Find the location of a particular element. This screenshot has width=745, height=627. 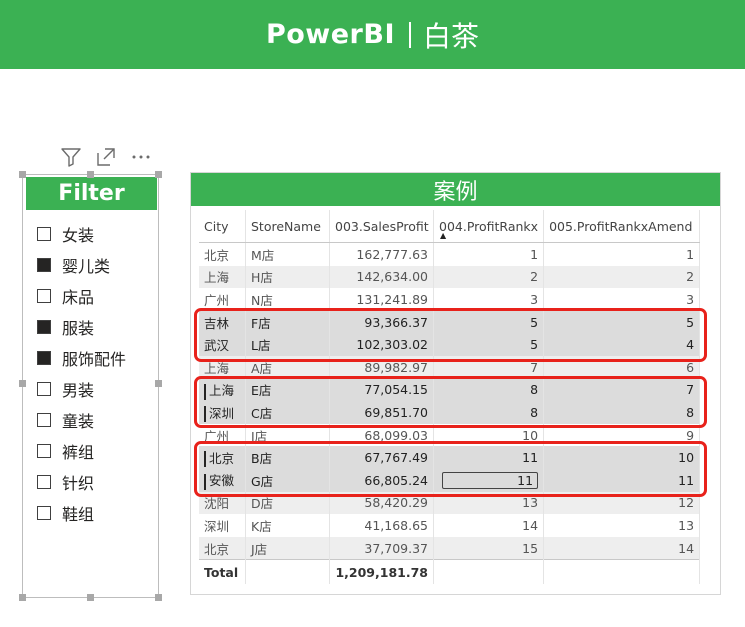

cell-profitrankx: 11 is located at coordinates (489, 480).